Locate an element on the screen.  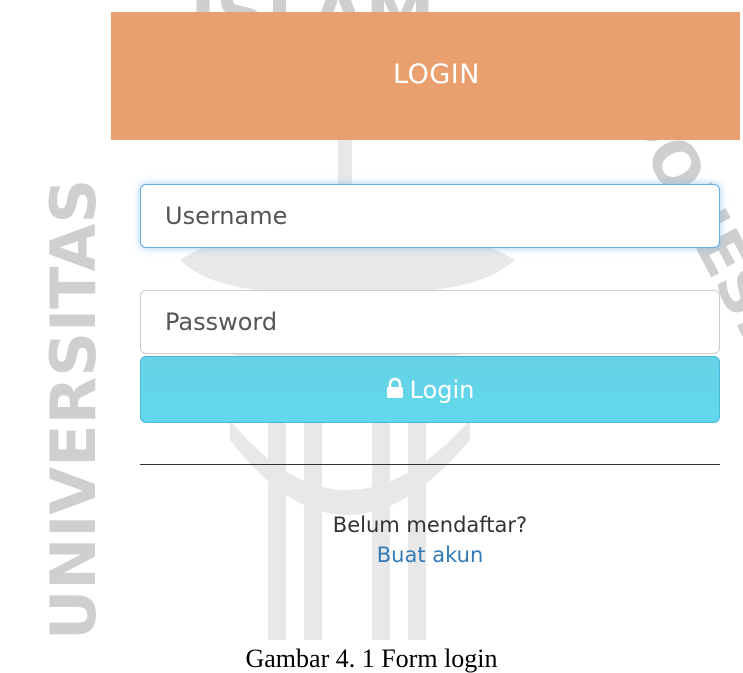
create-account-link: Buat akun is located at coordinates (430, 555).